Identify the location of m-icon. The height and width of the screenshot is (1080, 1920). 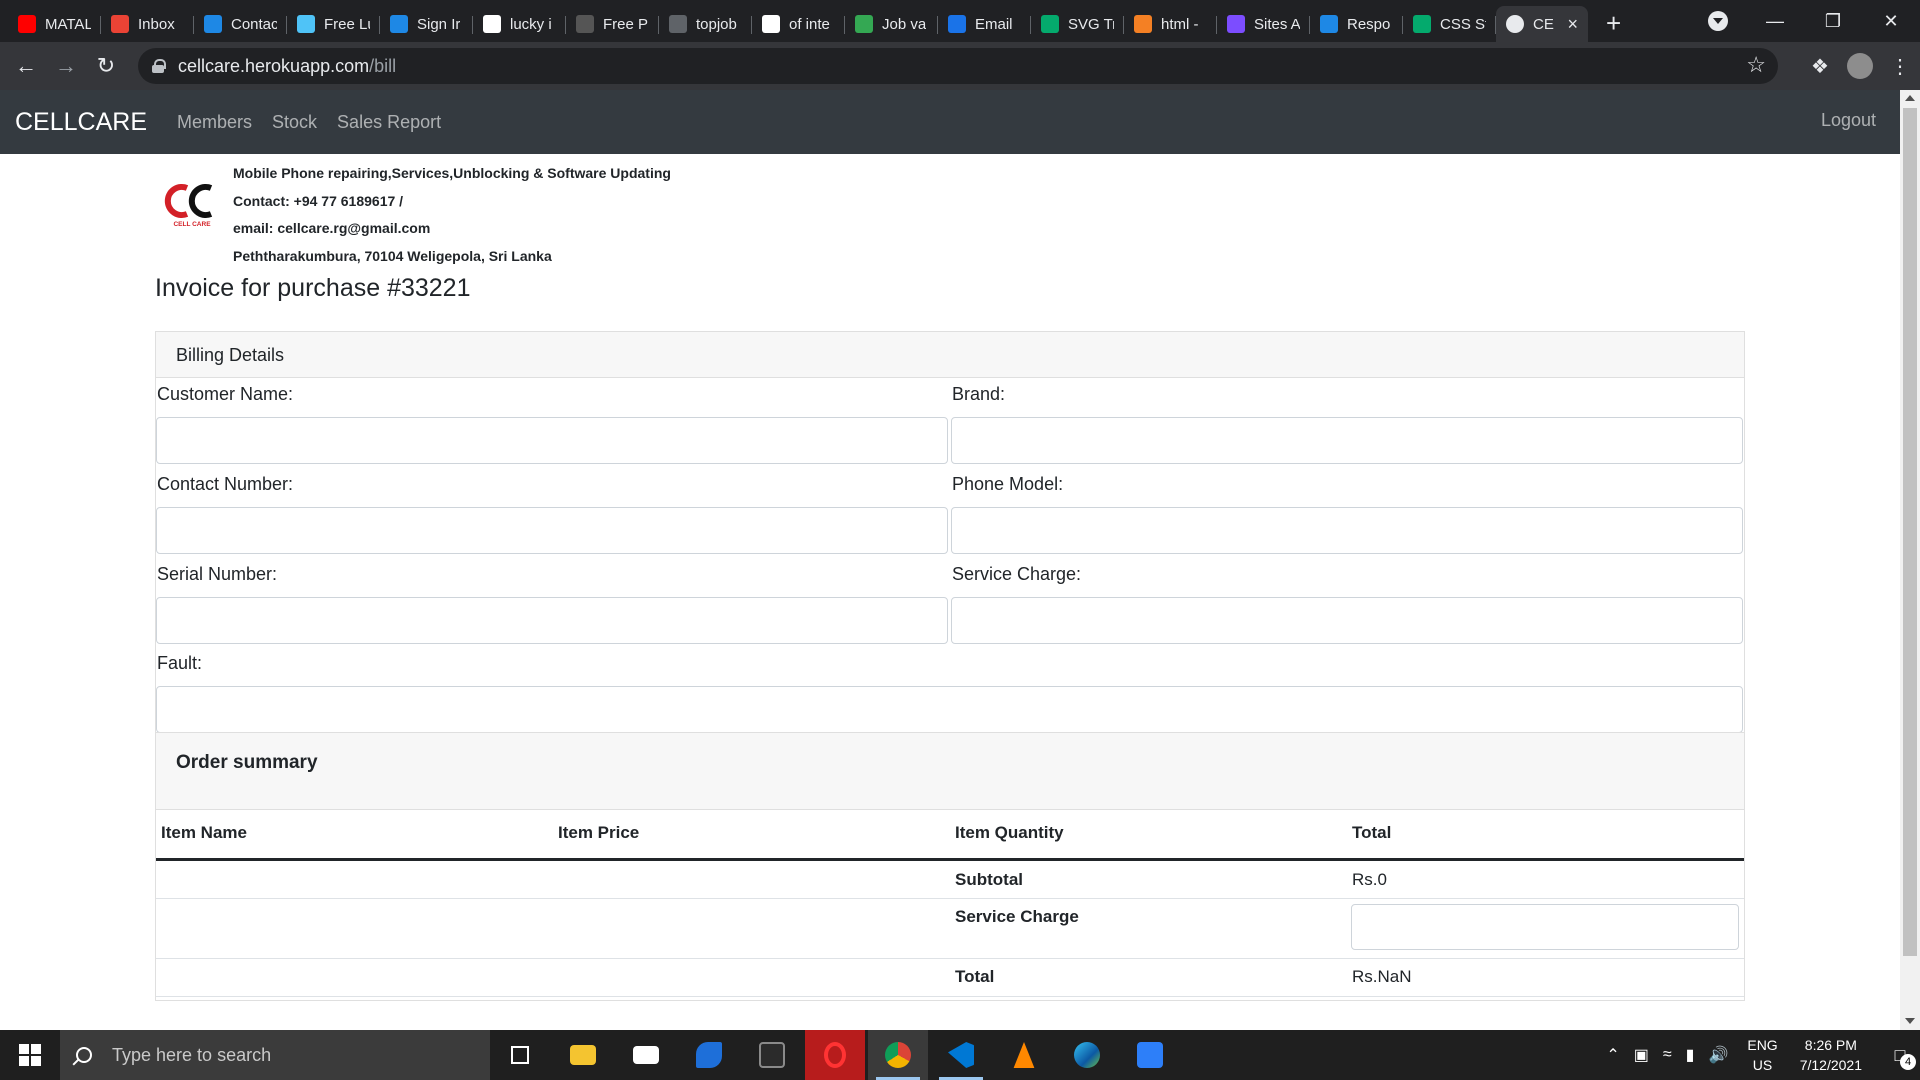
(1236, 24).